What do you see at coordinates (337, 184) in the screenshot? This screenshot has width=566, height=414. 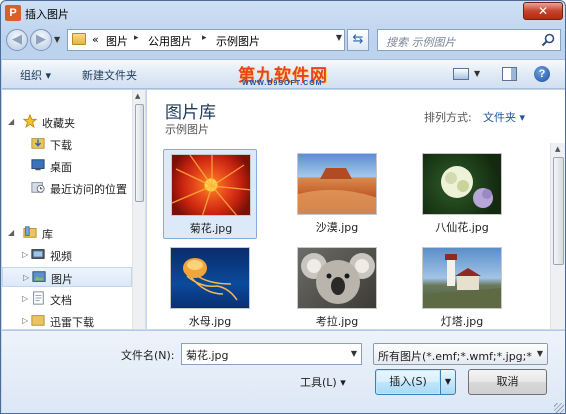 I see `thumbnail-desert` at bounding box center [337, 184].